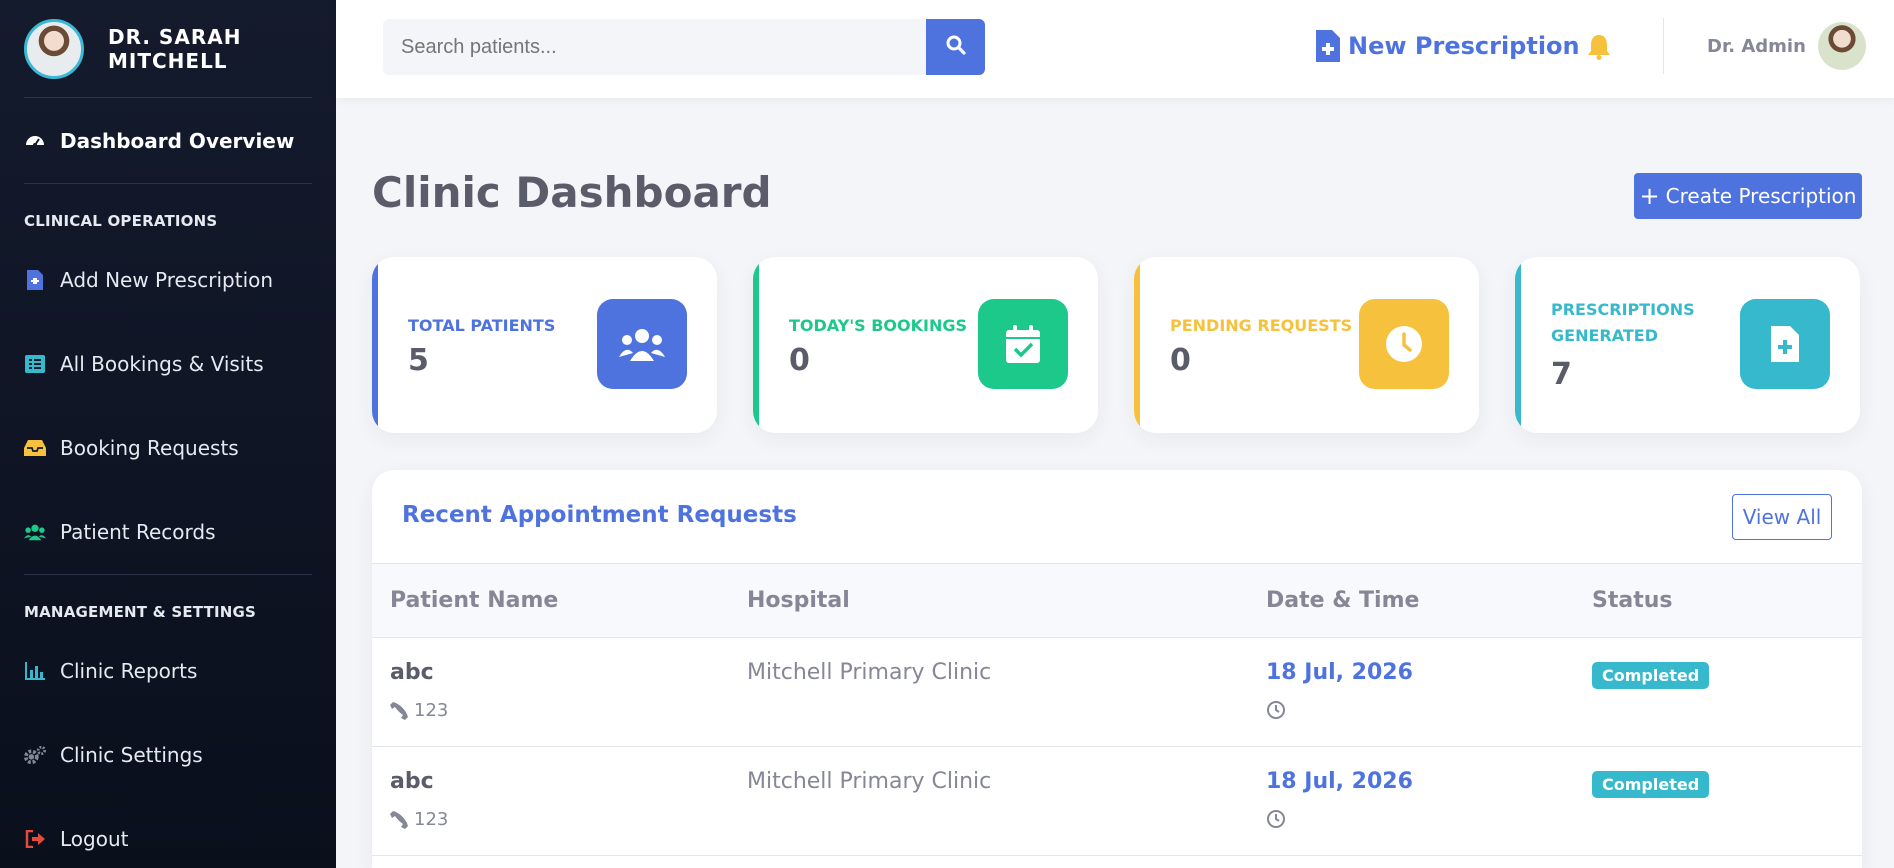 The image size is (1894, 868). I want to click on section-clinical-operations: CLINICAL OPERATIONS, so click(121, 221).